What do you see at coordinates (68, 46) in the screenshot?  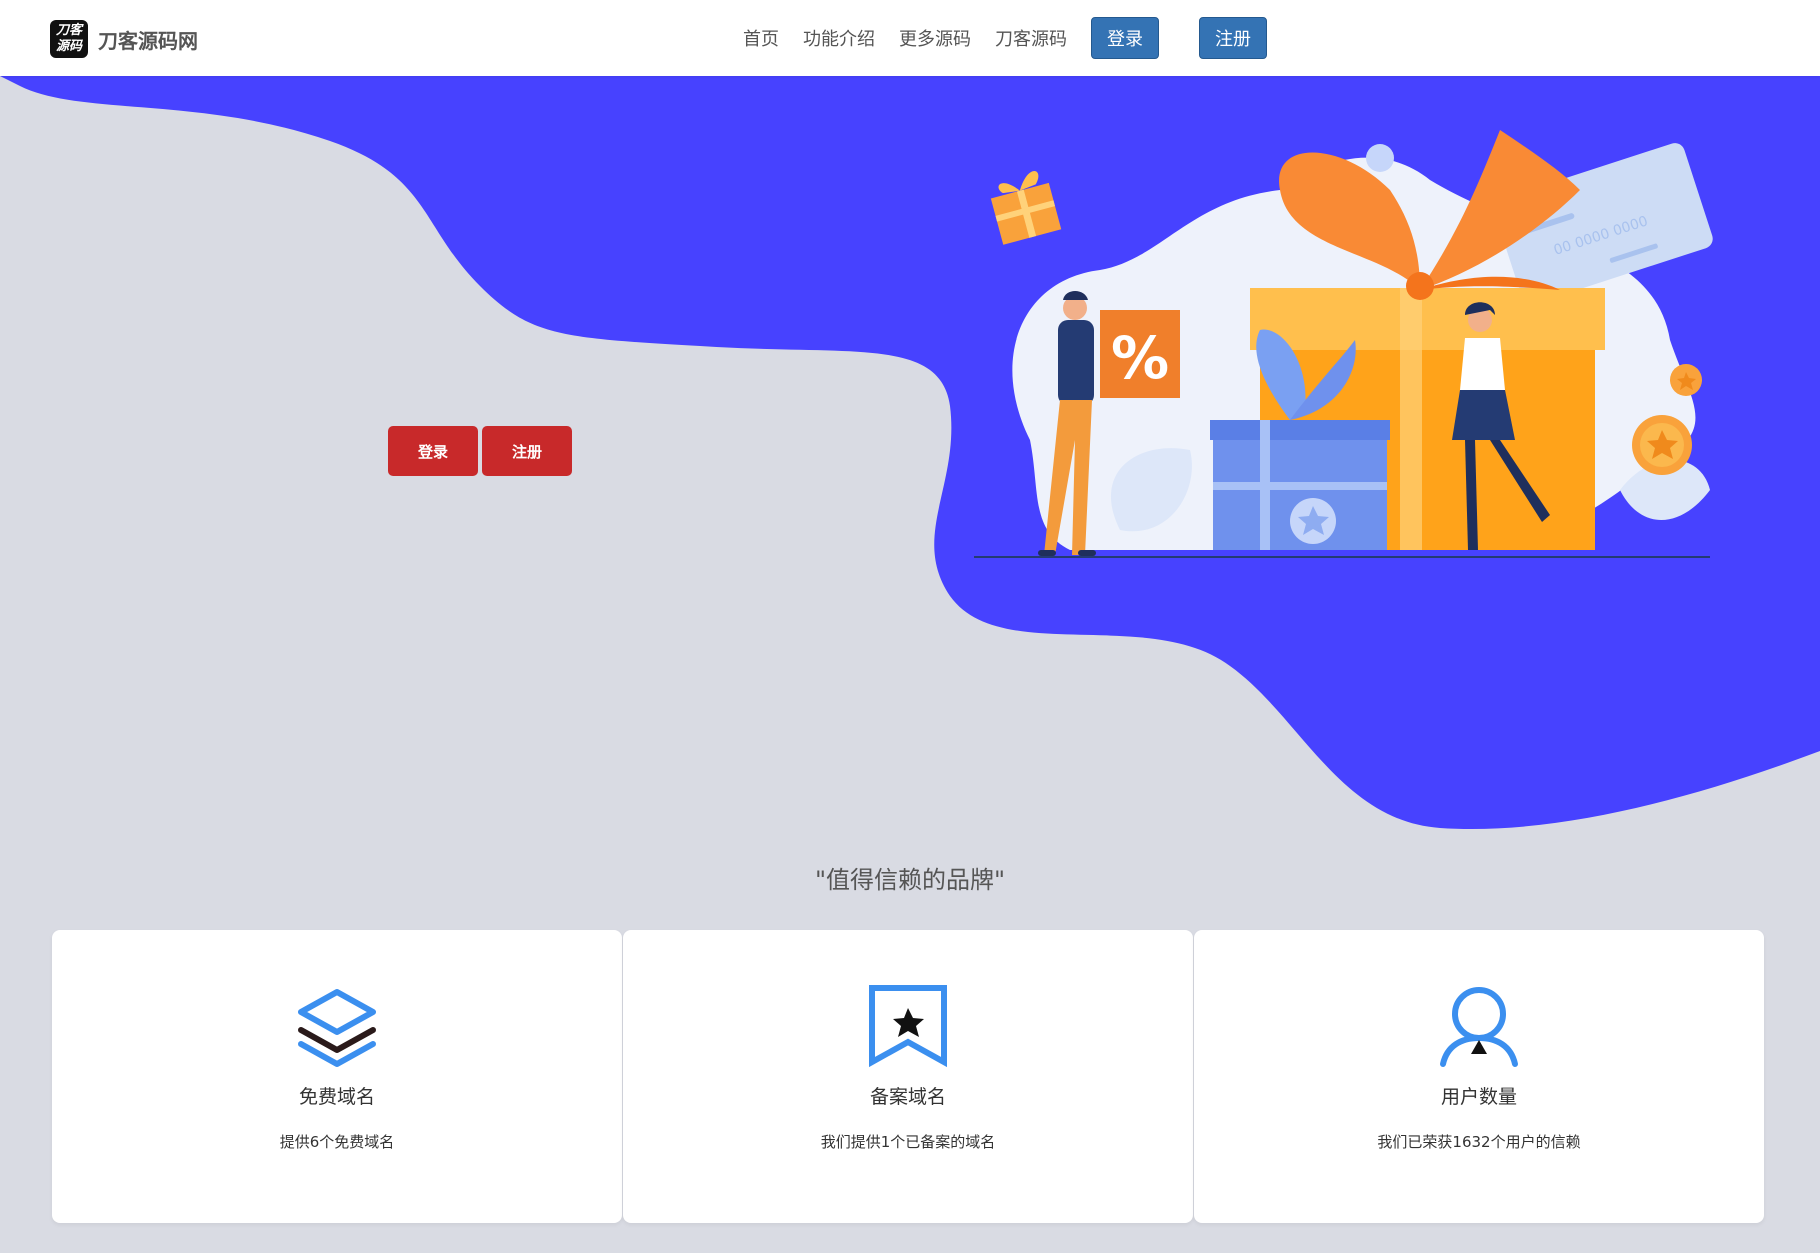 I see `logo-text-bottom: 源码` at bounding box center [68, 46].